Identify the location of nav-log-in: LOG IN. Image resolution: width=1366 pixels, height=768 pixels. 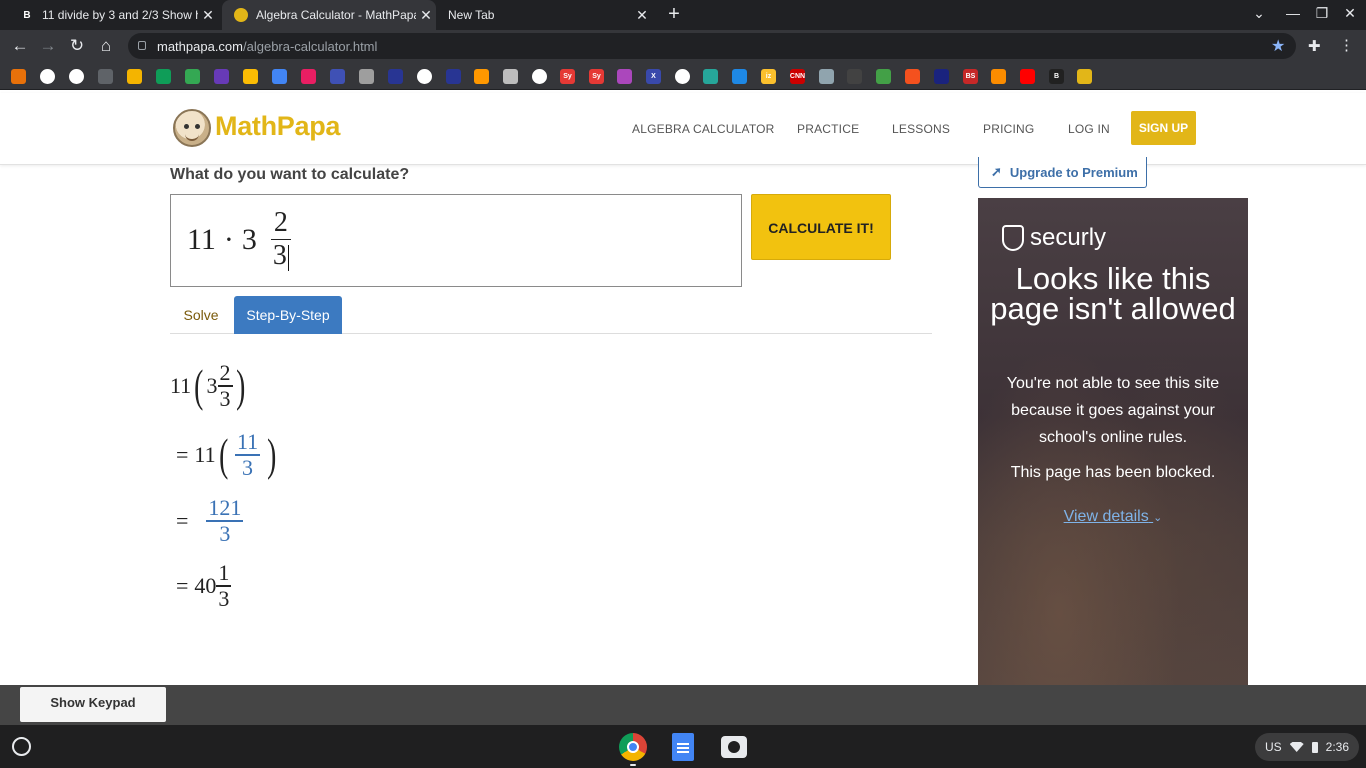
(1089, 129).